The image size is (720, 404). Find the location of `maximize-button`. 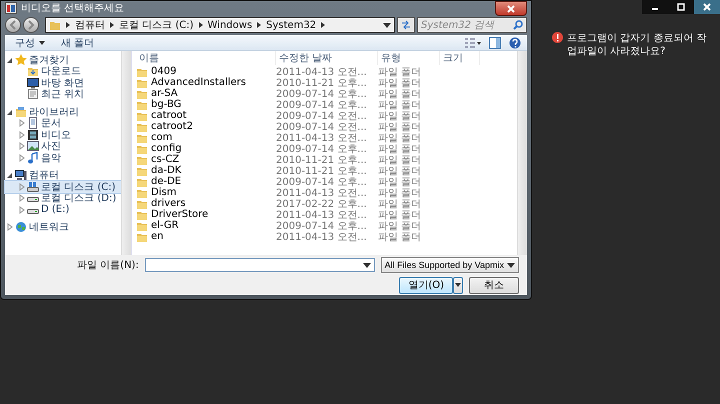

maximize-button is located at coordinates (681, 7).